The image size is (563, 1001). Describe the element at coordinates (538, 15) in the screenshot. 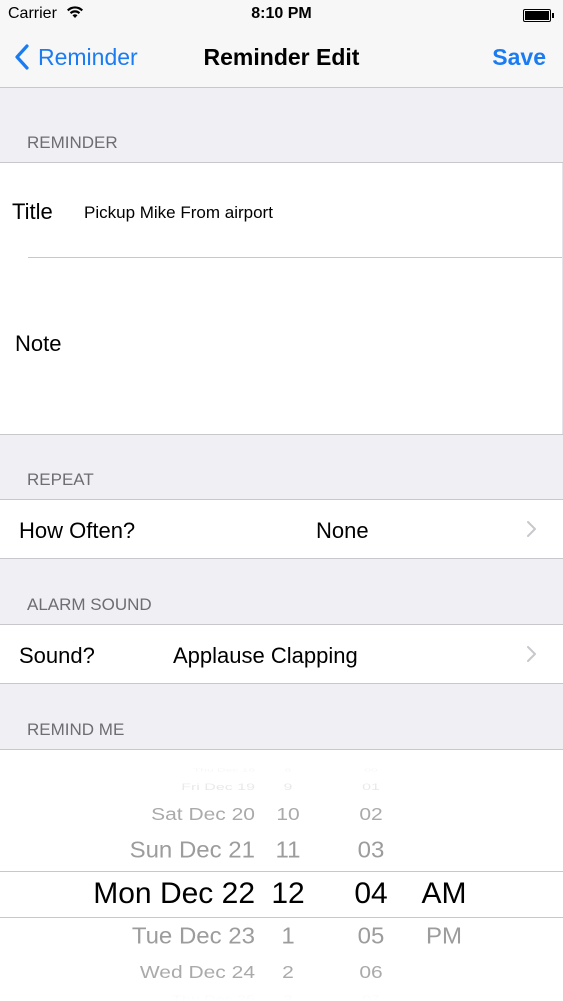

I see `battery-icon` at that location.